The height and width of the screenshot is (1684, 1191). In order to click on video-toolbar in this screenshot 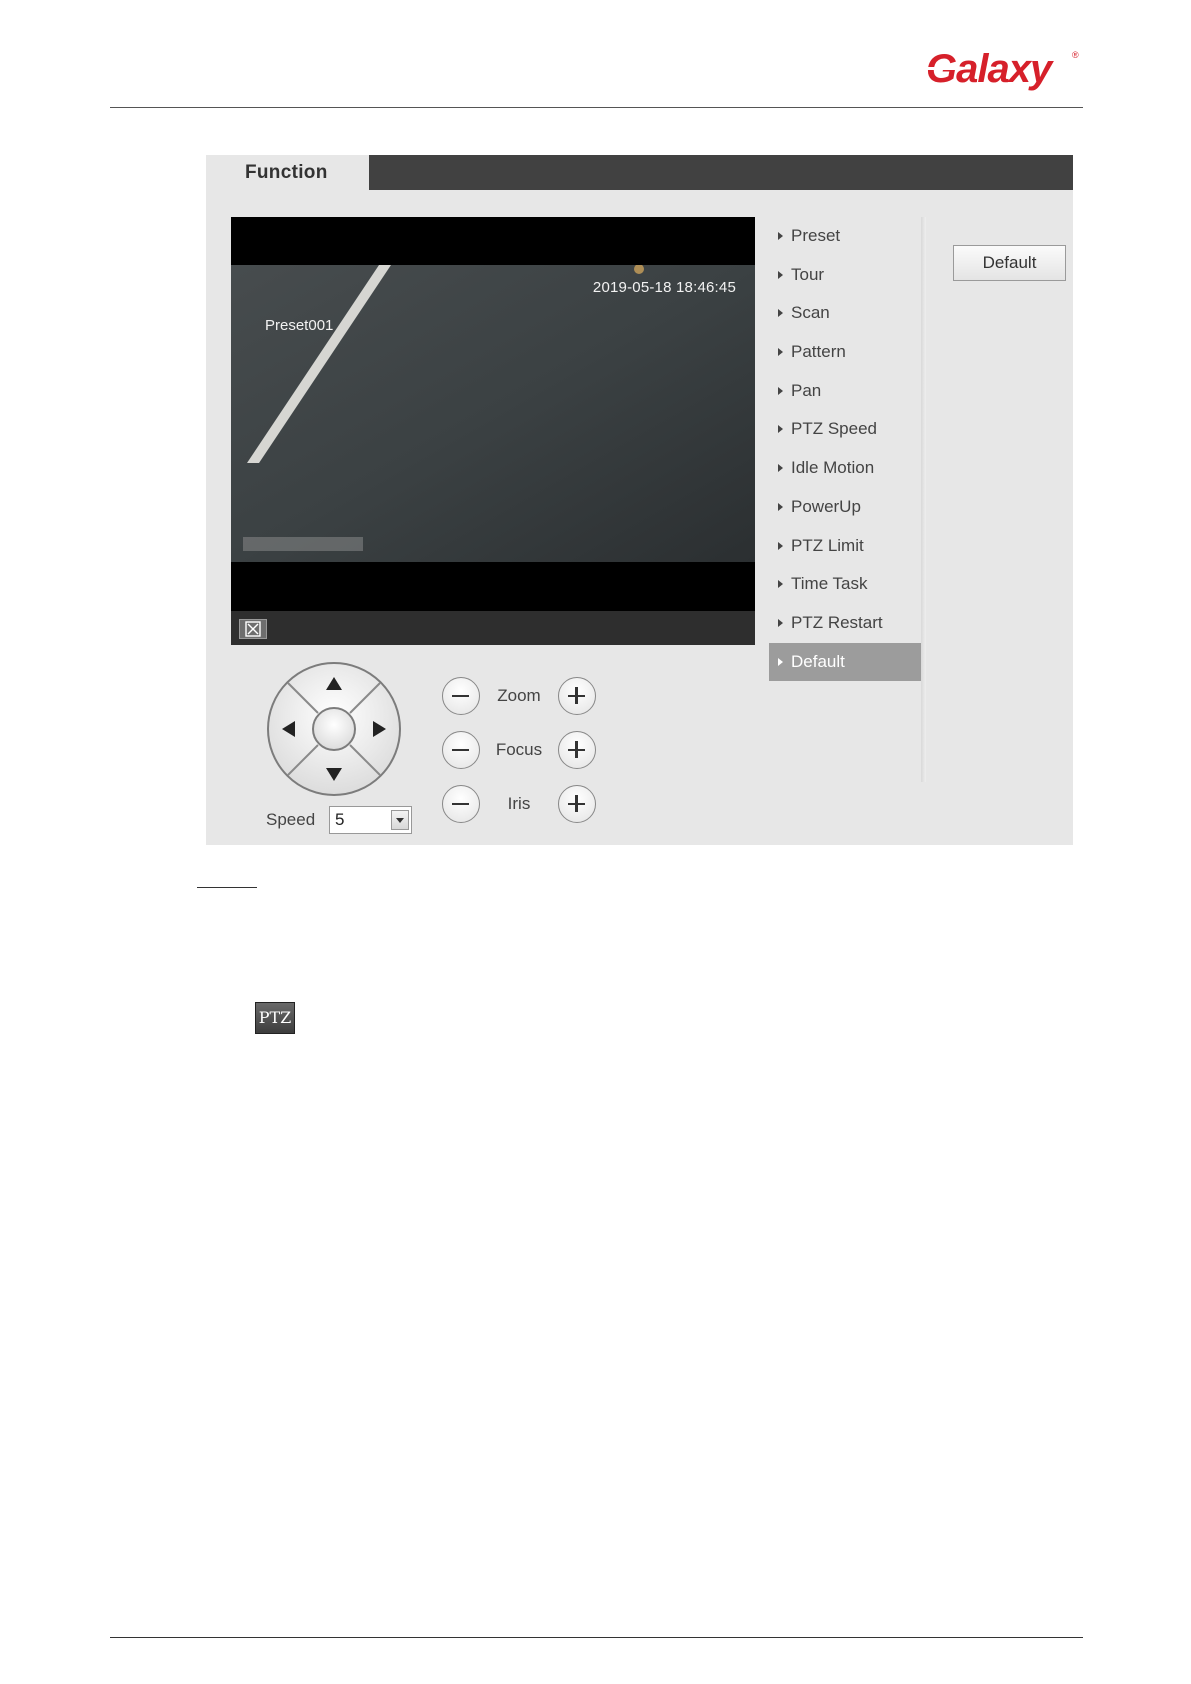, I will do `click(493, 628)`.